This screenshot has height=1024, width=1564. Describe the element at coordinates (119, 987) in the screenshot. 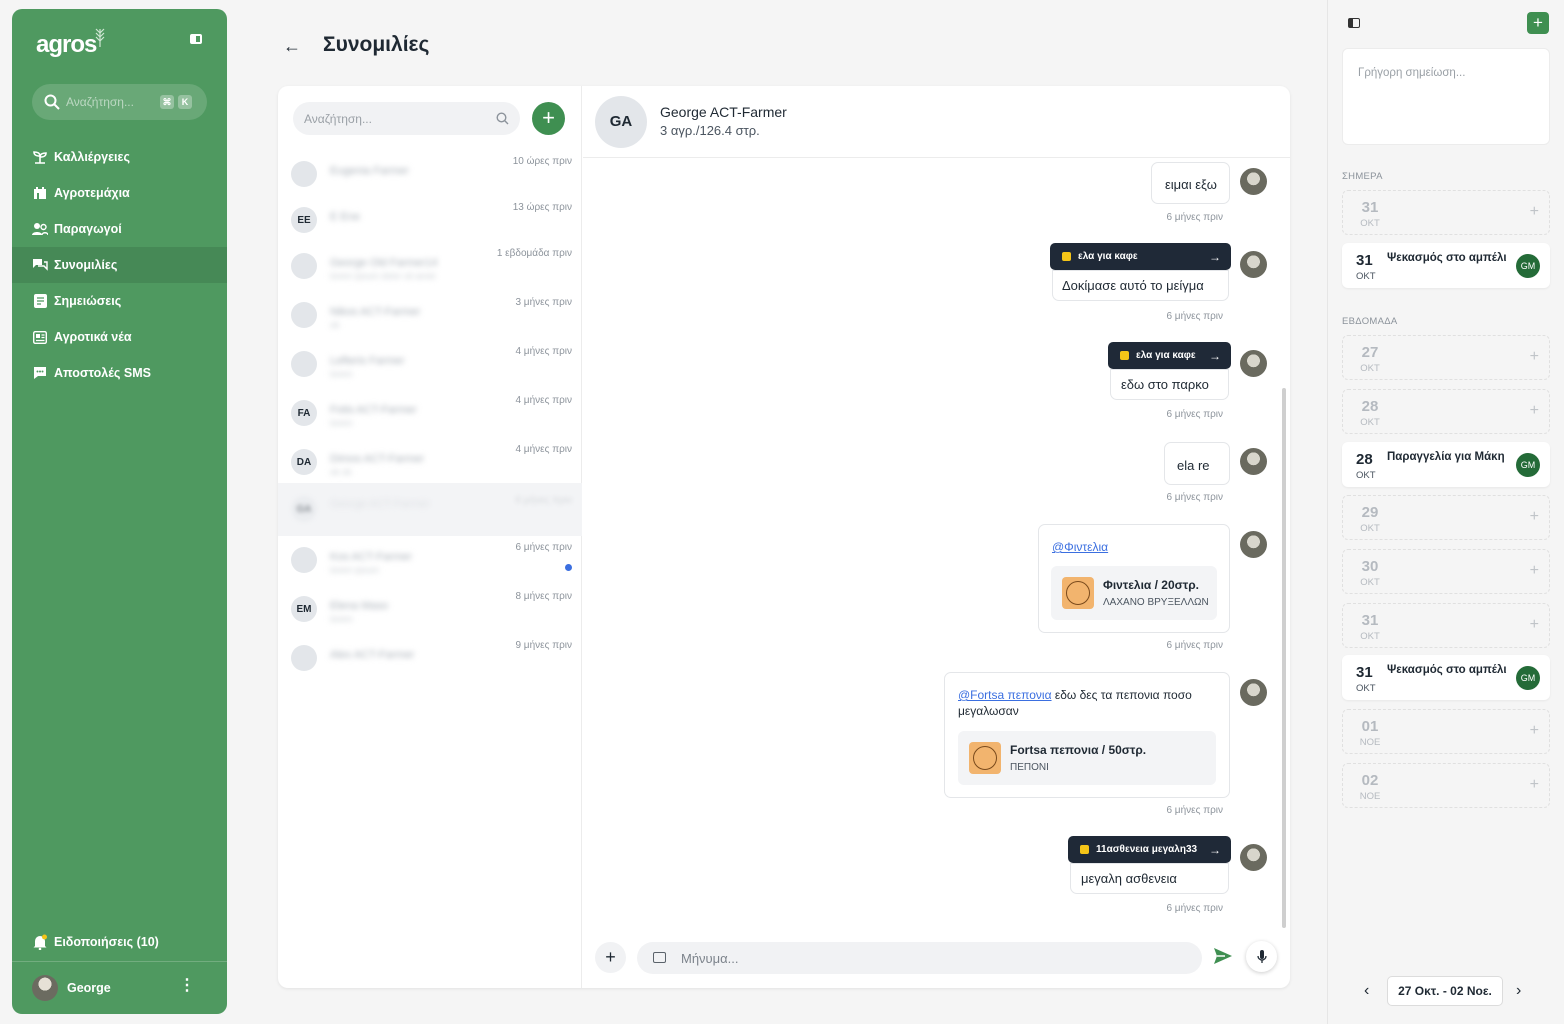

I see `user-menu: George ⋮` at that location.